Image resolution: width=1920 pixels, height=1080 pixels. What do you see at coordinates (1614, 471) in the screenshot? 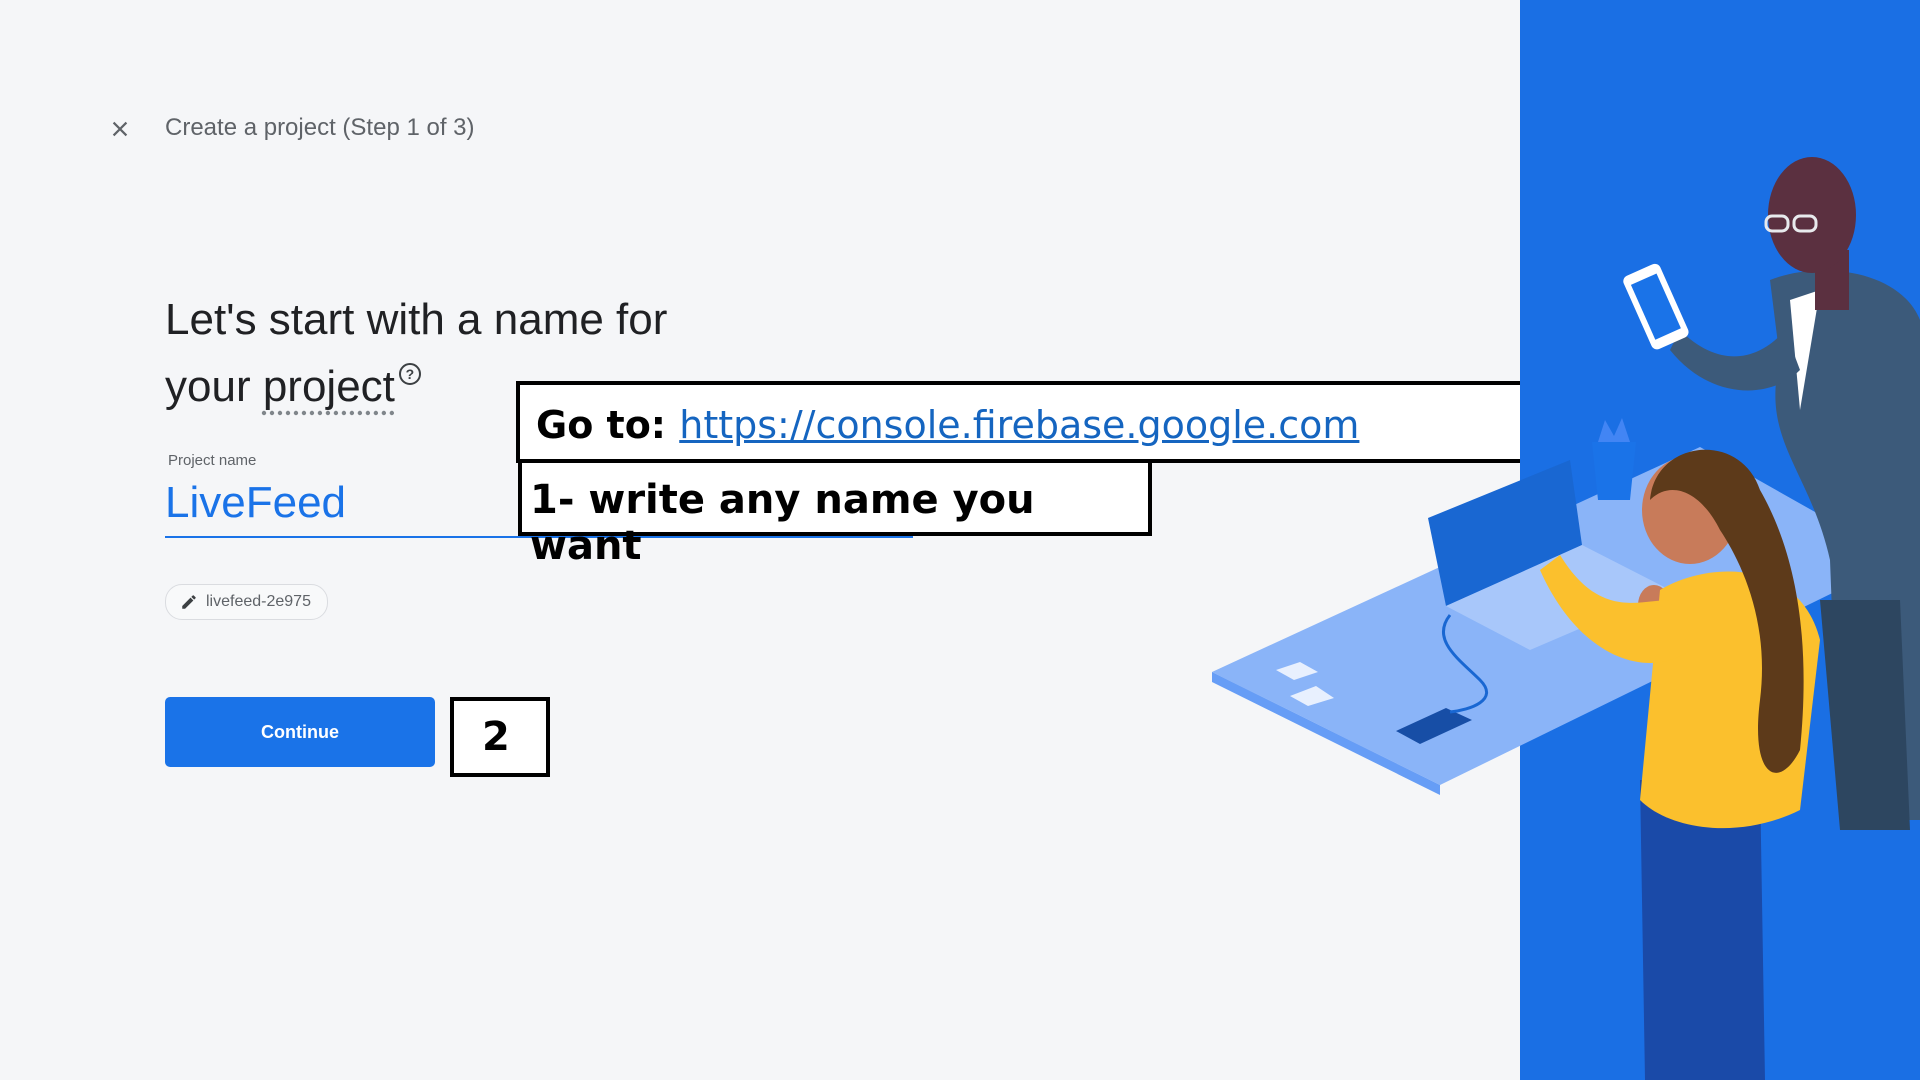
I see `illustration-cup` at bounding box center [1614, 471].